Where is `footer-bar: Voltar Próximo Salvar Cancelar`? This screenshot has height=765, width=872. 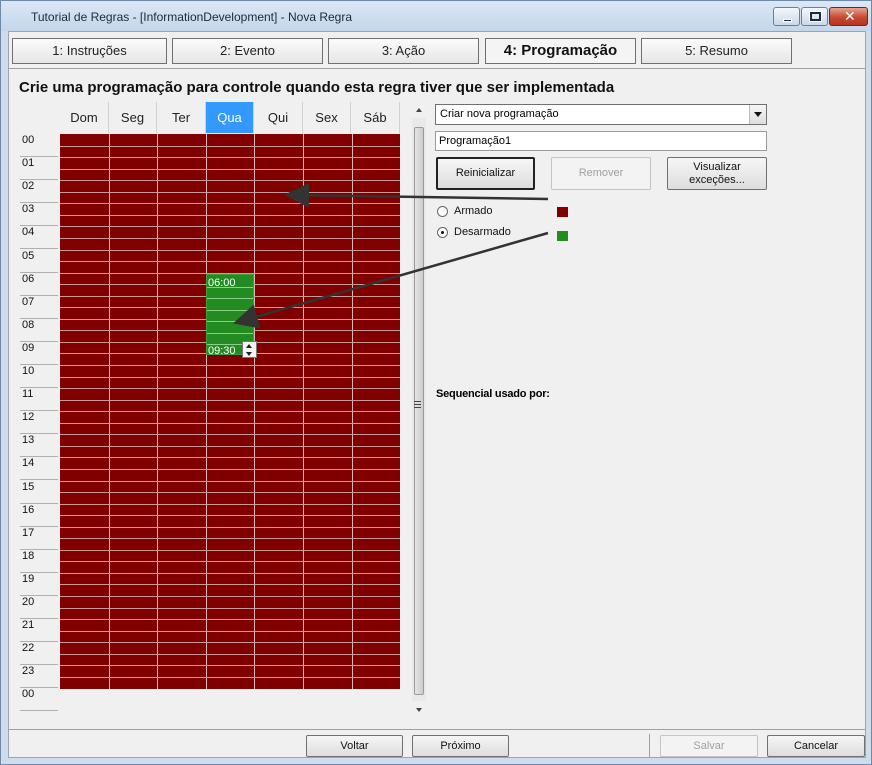 footer-bar: Voltar Próximo Salvar Cancelar is located at coordinates (437, 743).